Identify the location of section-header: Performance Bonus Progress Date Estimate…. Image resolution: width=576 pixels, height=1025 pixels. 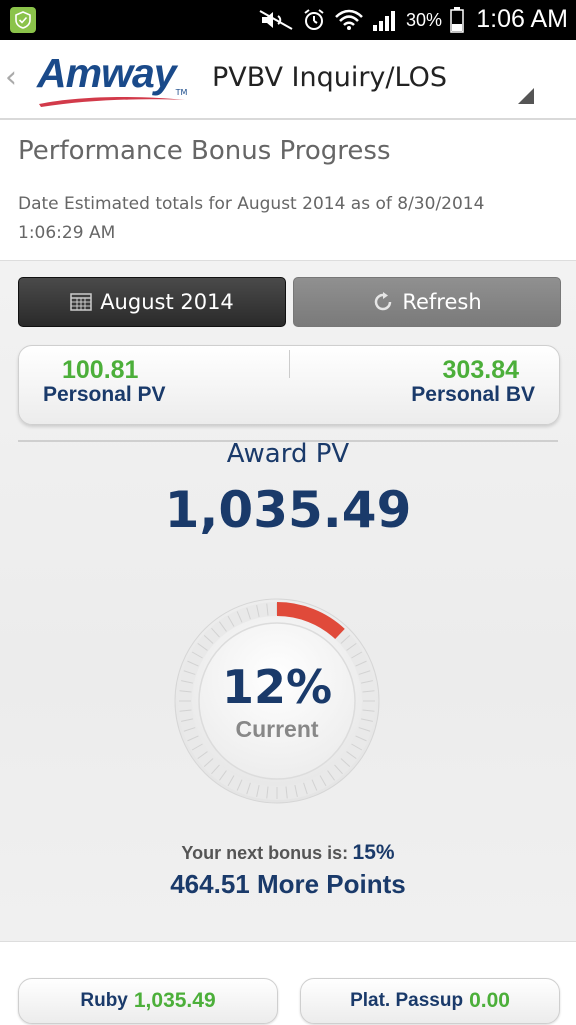
(288, 190).